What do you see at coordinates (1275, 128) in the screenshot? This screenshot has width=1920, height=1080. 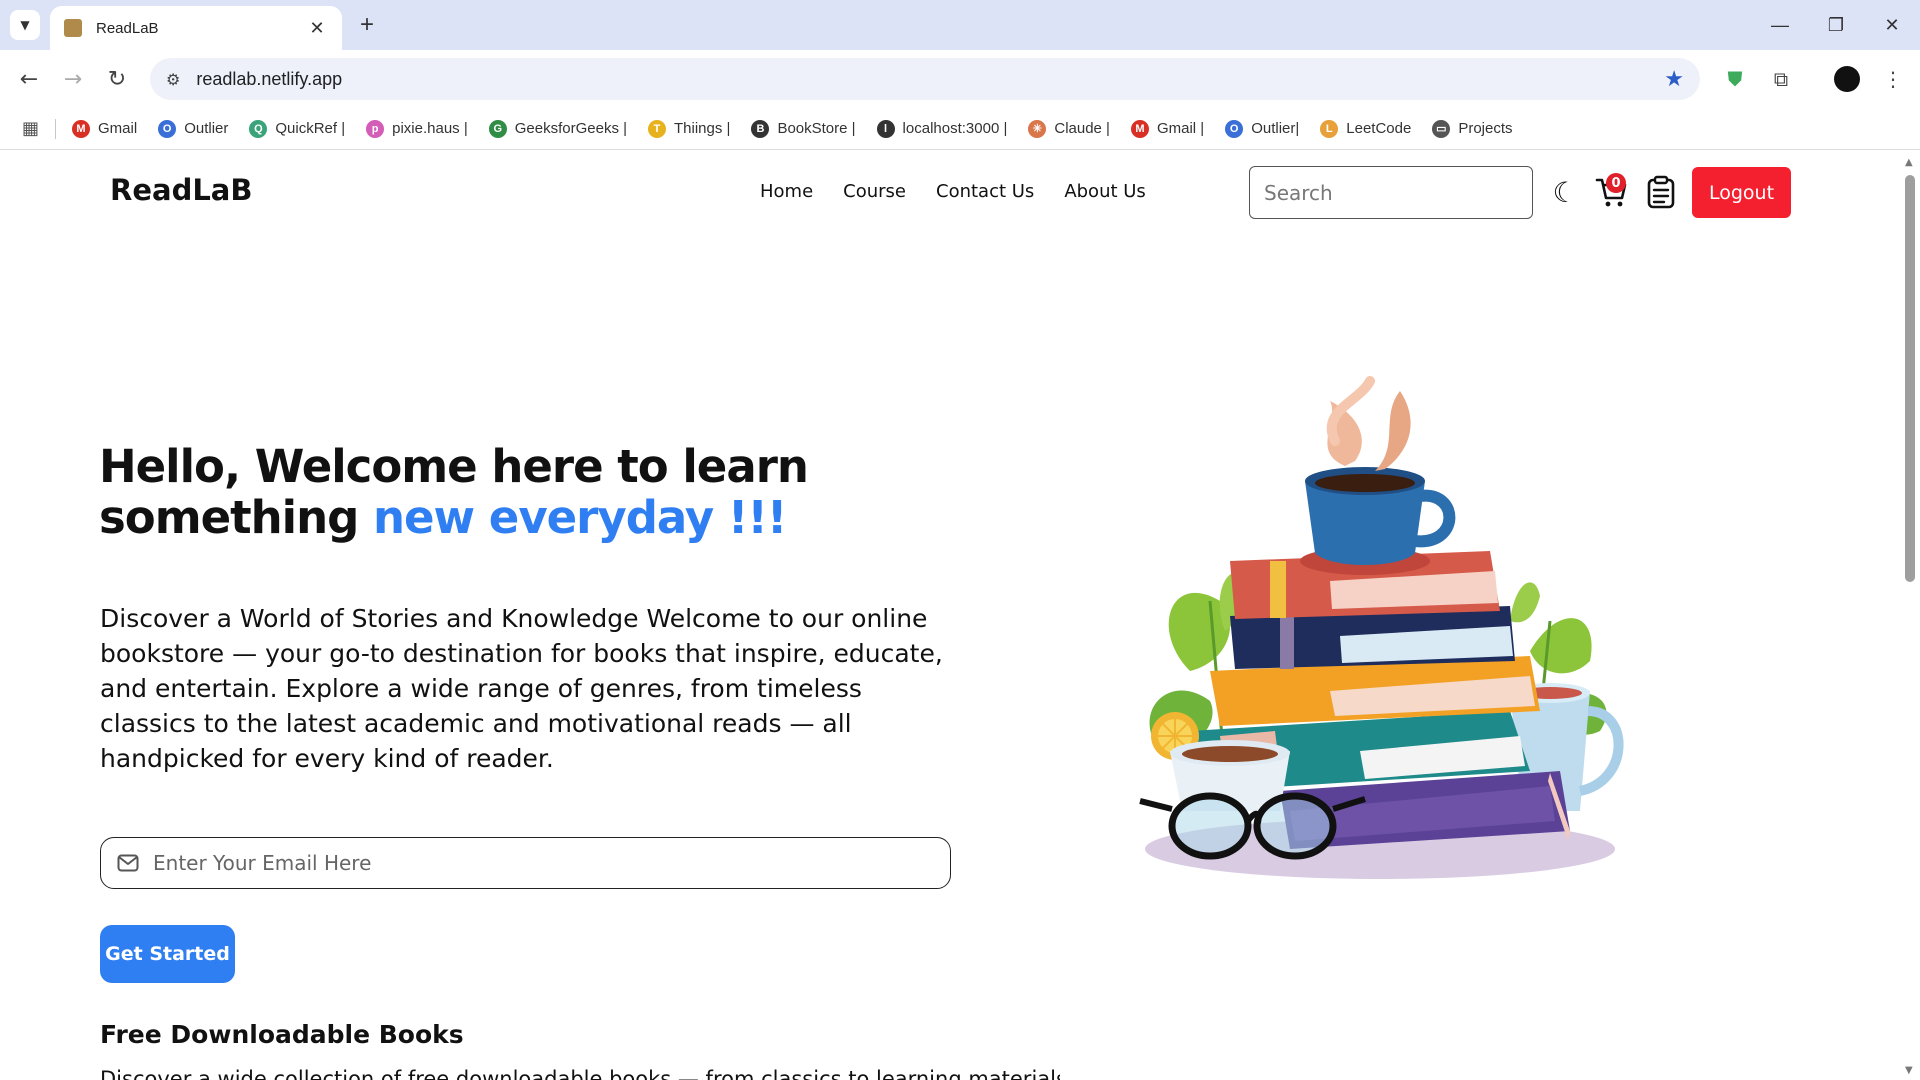 I see `bookmark-label: Outlier|` at bounding box center [1275, 128].